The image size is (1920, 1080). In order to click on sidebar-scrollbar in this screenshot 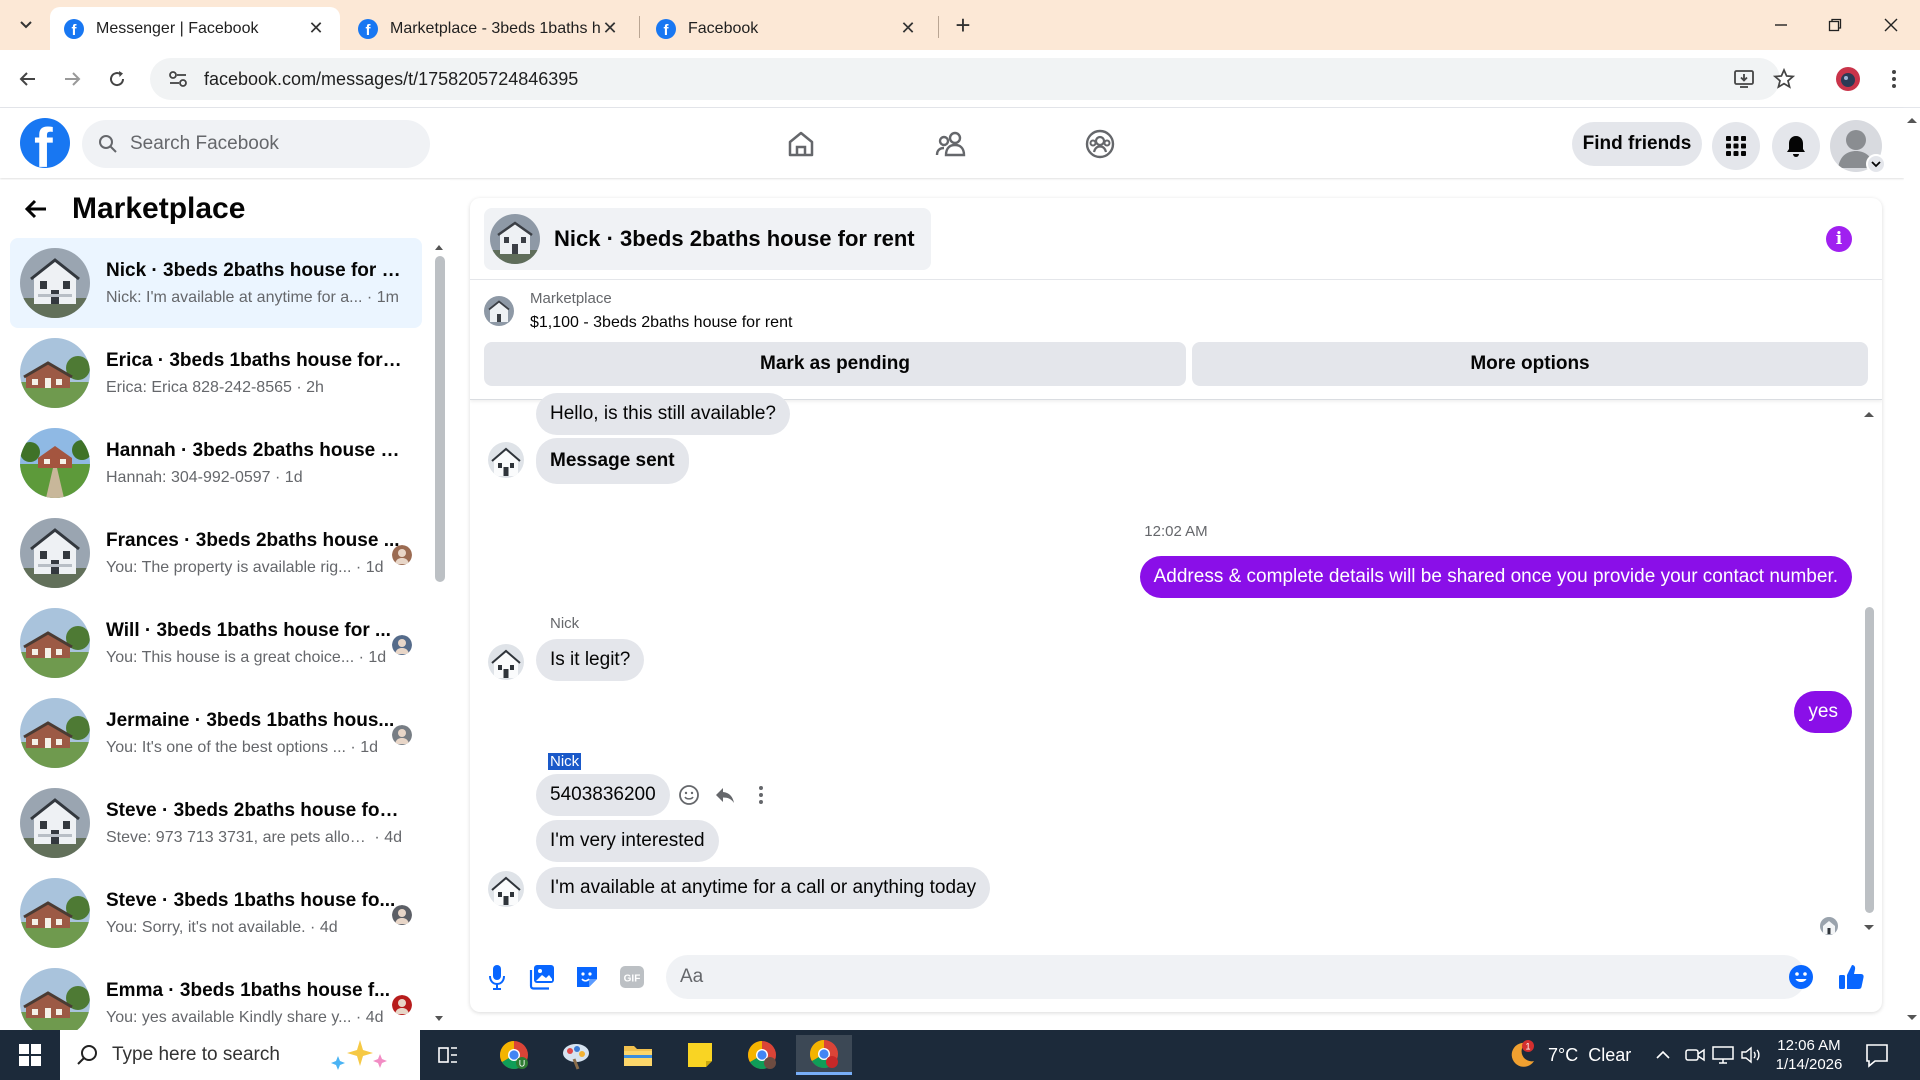, I will do `click(439, 633)`.